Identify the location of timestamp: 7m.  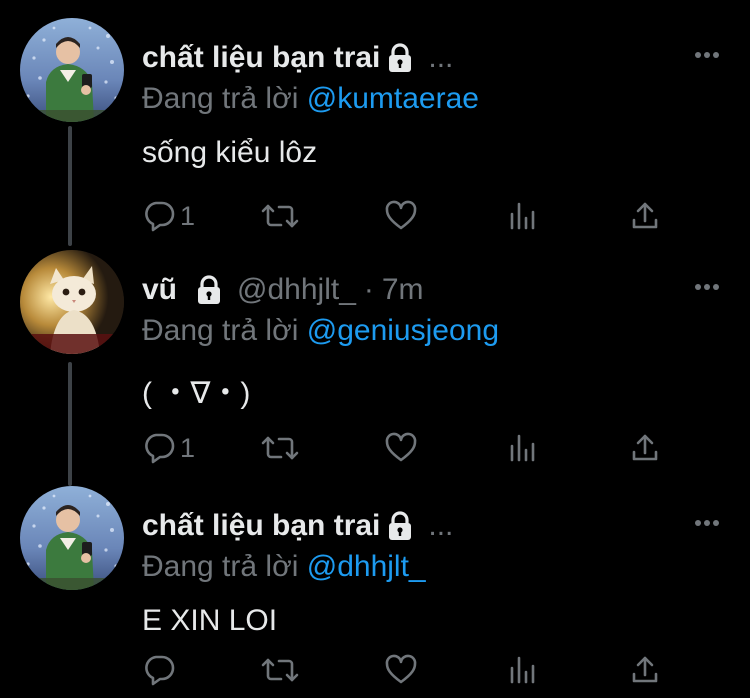
(403, 290).